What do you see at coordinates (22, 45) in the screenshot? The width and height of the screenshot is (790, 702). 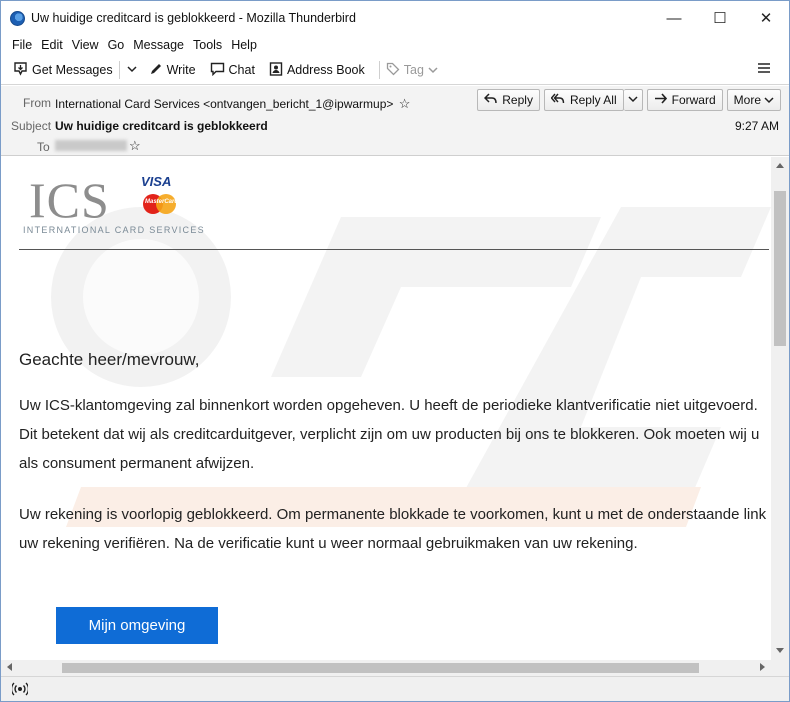 I see `menu-file: File` at bounding box center [22, 45].